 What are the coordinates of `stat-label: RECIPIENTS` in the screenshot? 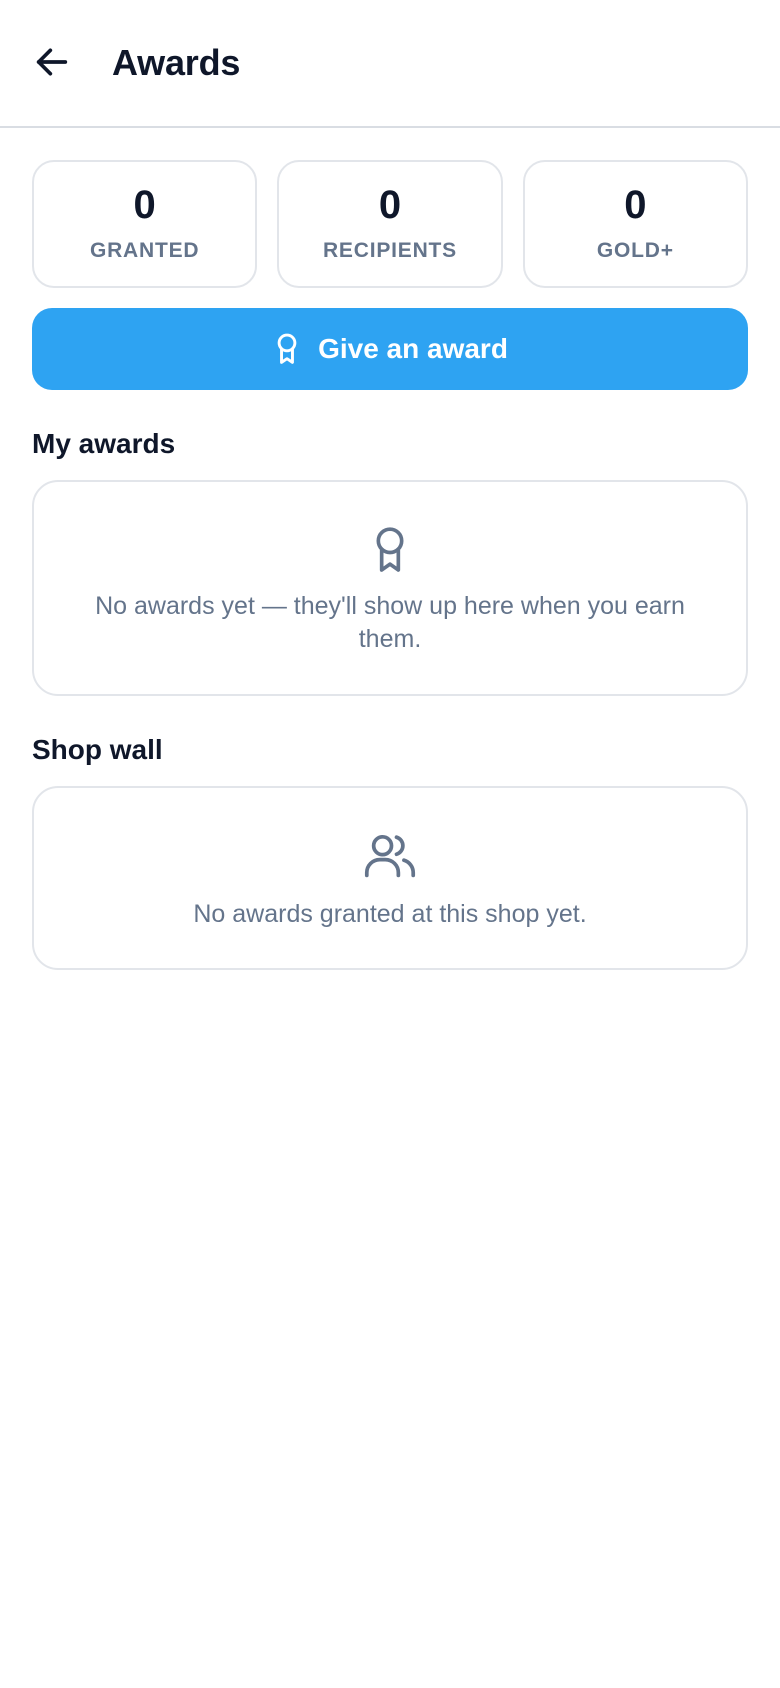 It's located at (389, 250).